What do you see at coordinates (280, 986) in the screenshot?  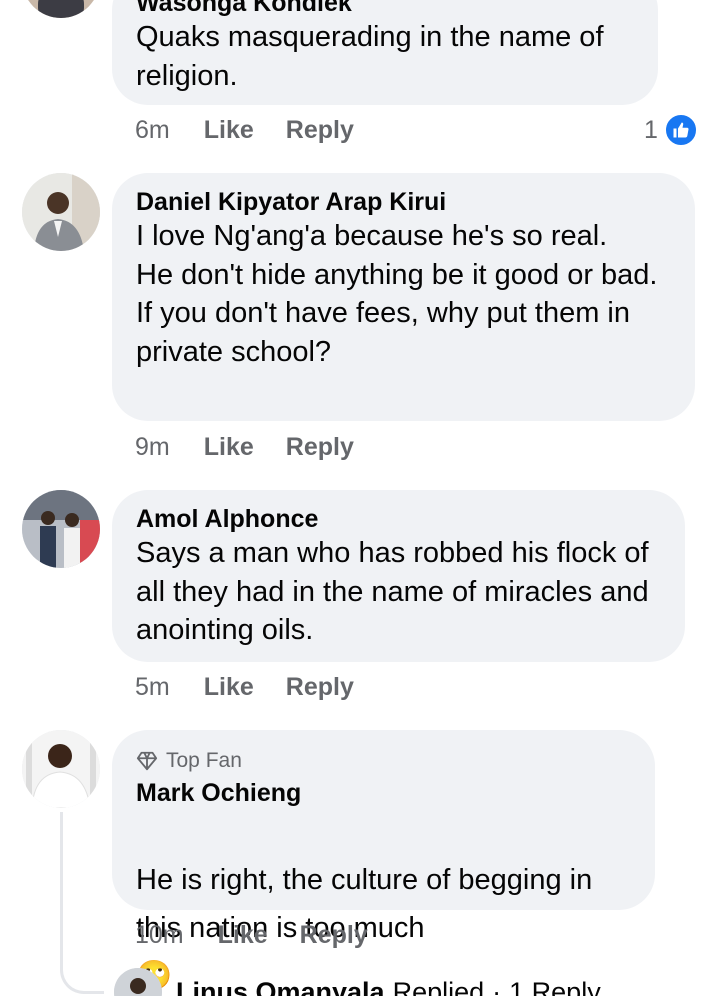 I see `replier-name: Linus Omanyala` at bounding box center [280, 986].